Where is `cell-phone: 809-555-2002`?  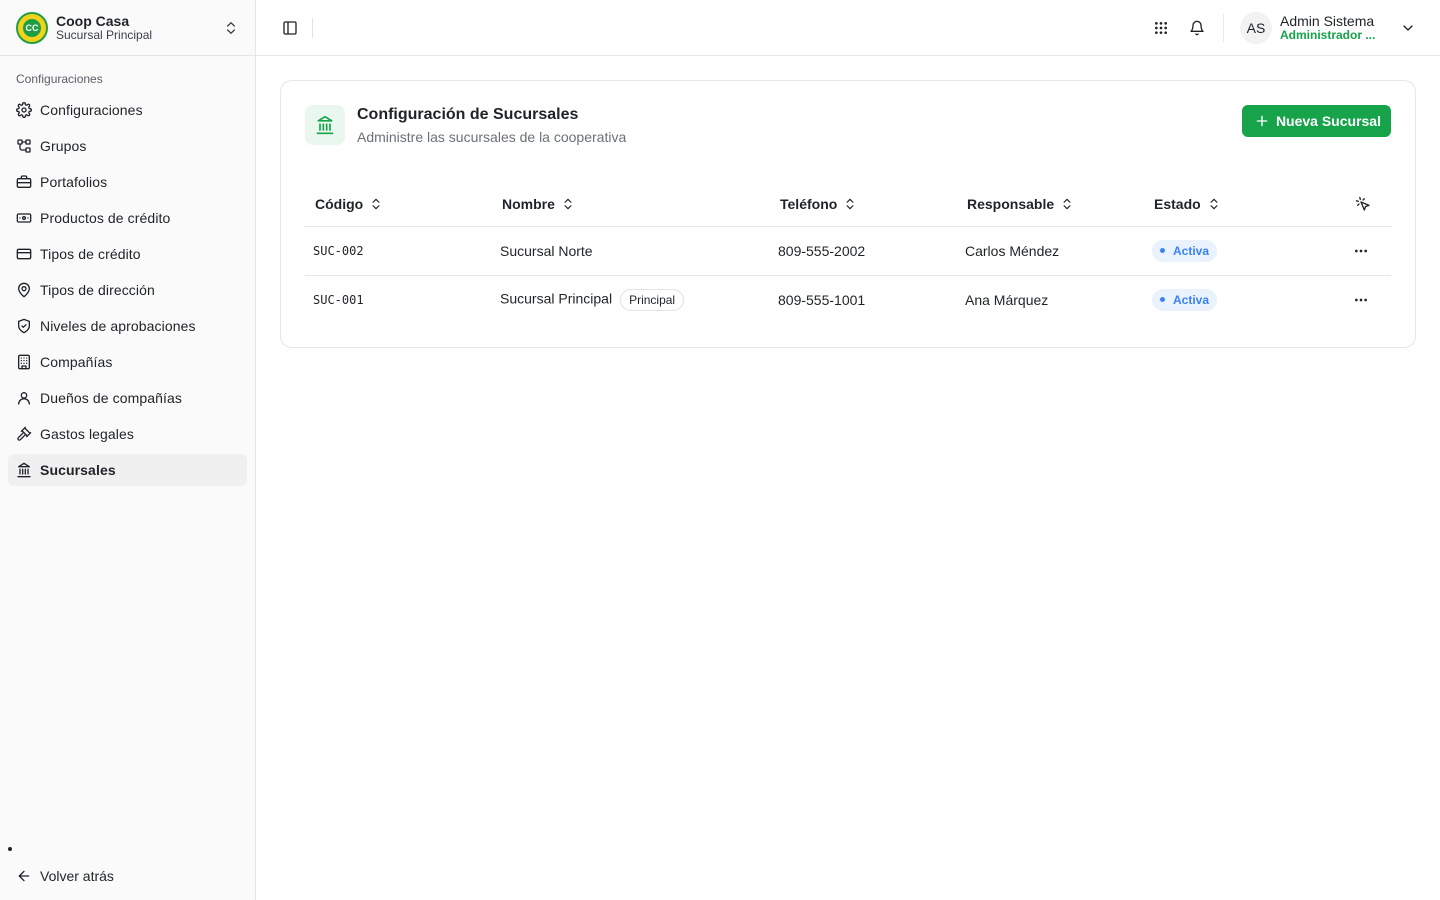
cell-phone: 809-555-2002 is located at coordinates (863, 251).